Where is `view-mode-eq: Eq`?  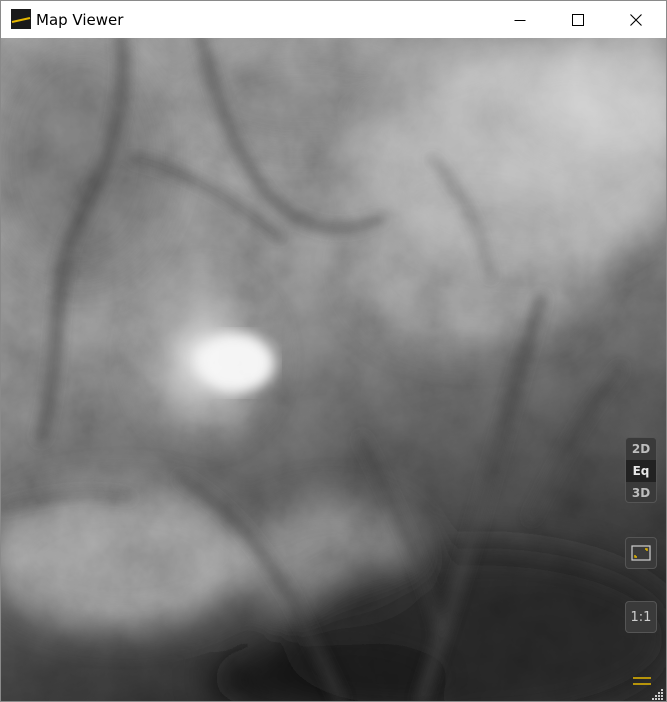
view-mode-eq: Eq is located at coordinates (641, 471).